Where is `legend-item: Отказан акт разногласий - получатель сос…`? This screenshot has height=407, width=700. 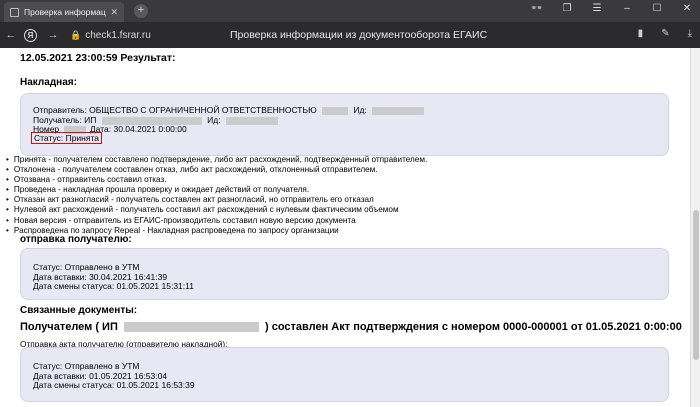
legend-item: Отказан акт разногласий - получатель сос… is located at coordinates (216, 200).